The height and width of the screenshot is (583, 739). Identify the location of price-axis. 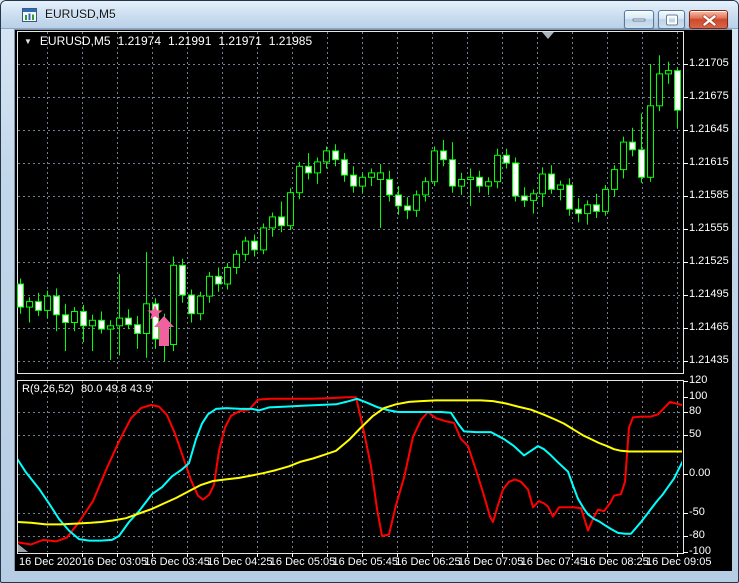
(708, 292).